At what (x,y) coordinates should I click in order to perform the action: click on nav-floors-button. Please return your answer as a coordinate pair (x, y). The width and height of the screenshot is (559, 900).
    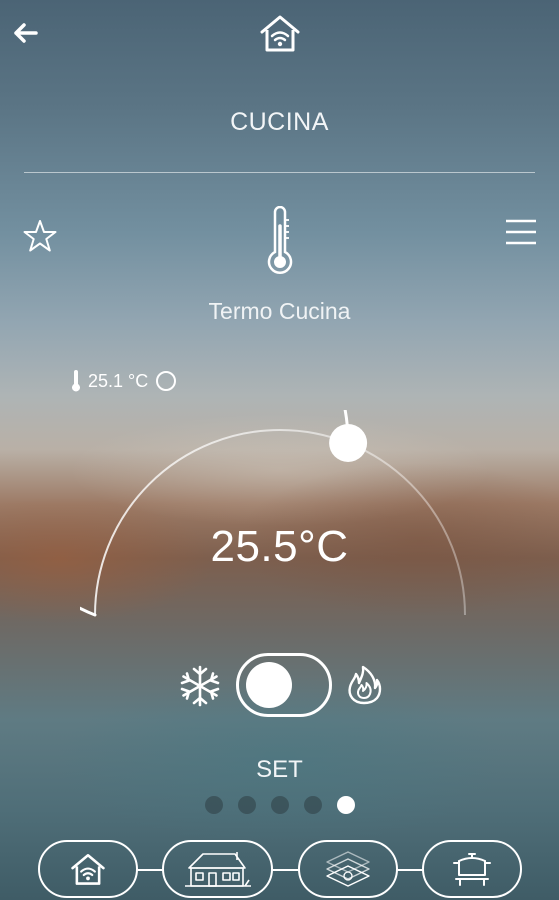
    Looking at the image, I should click on (348, 869).